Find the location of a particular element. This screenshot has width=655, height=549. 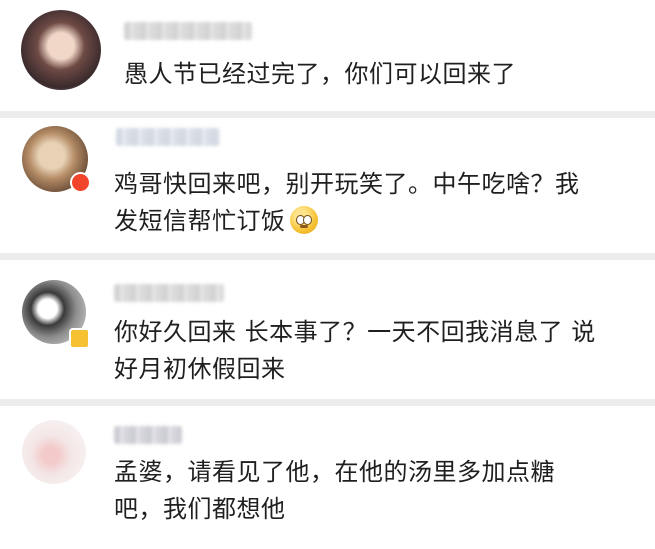

verified-badge-icon is located at coordinates (80, 182).